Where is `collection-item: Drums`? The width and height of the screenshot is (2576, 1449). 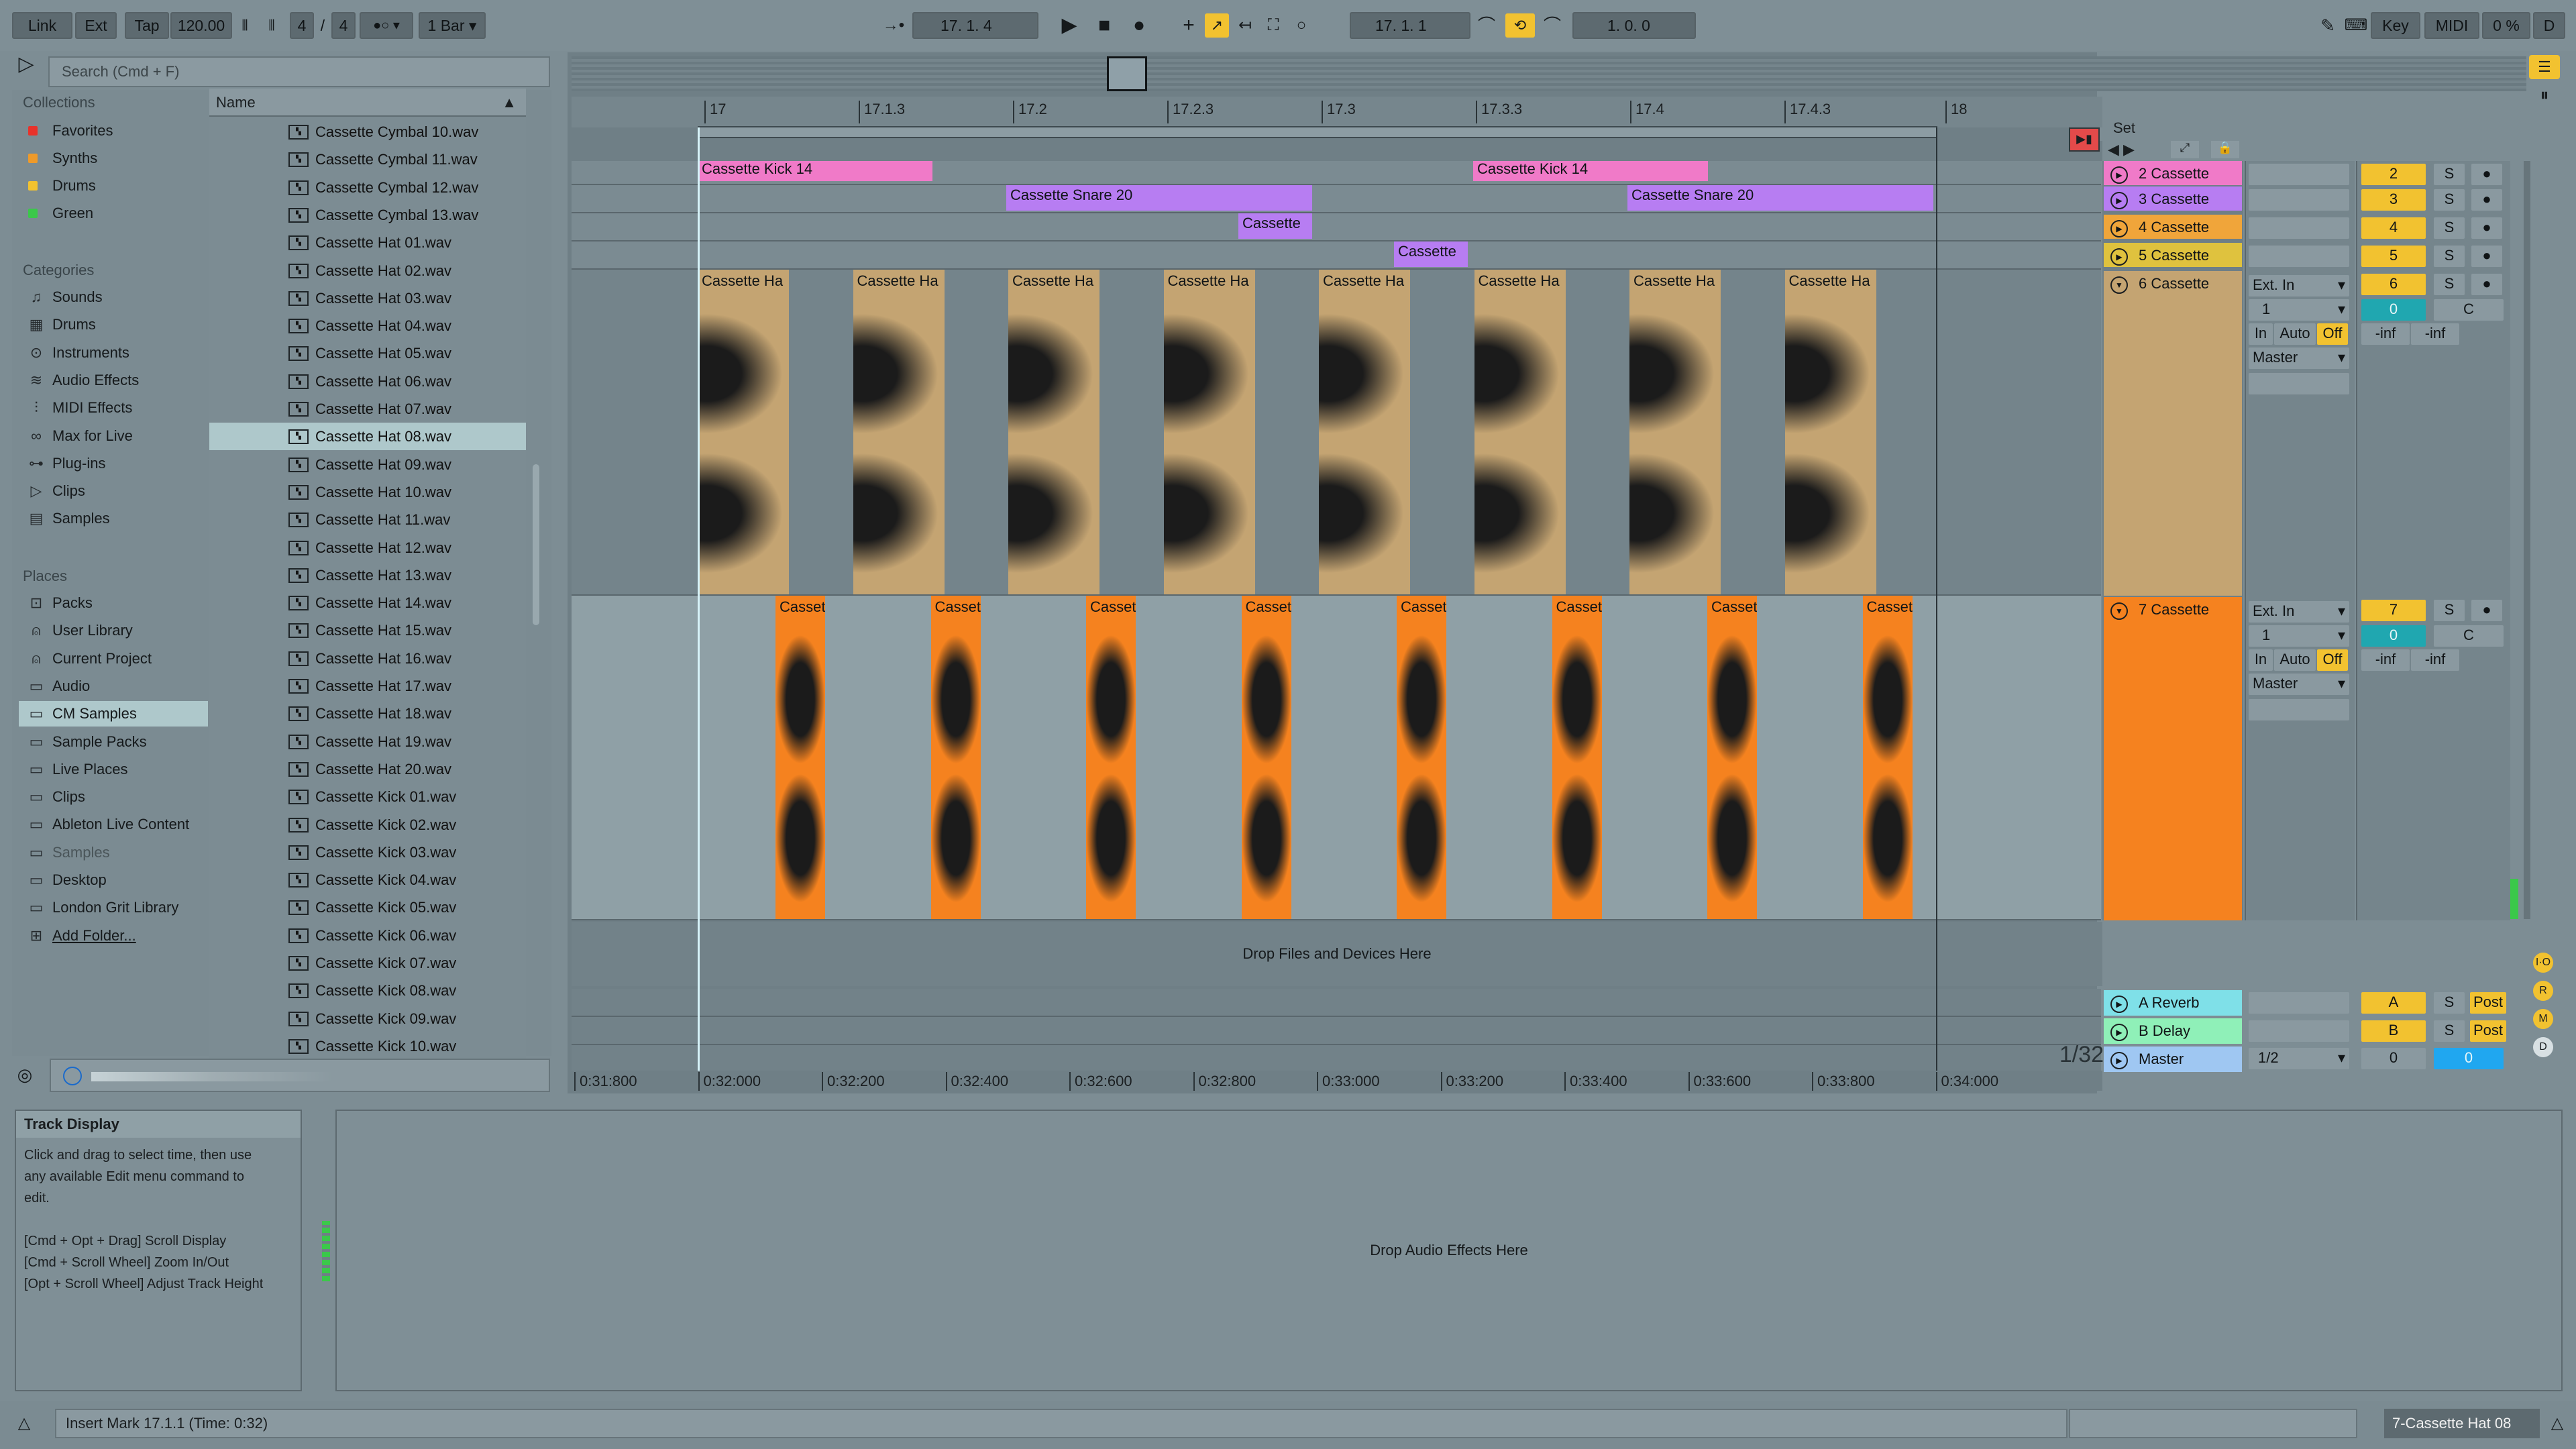 collection-item: Drums is located at coordinates (113, 186).